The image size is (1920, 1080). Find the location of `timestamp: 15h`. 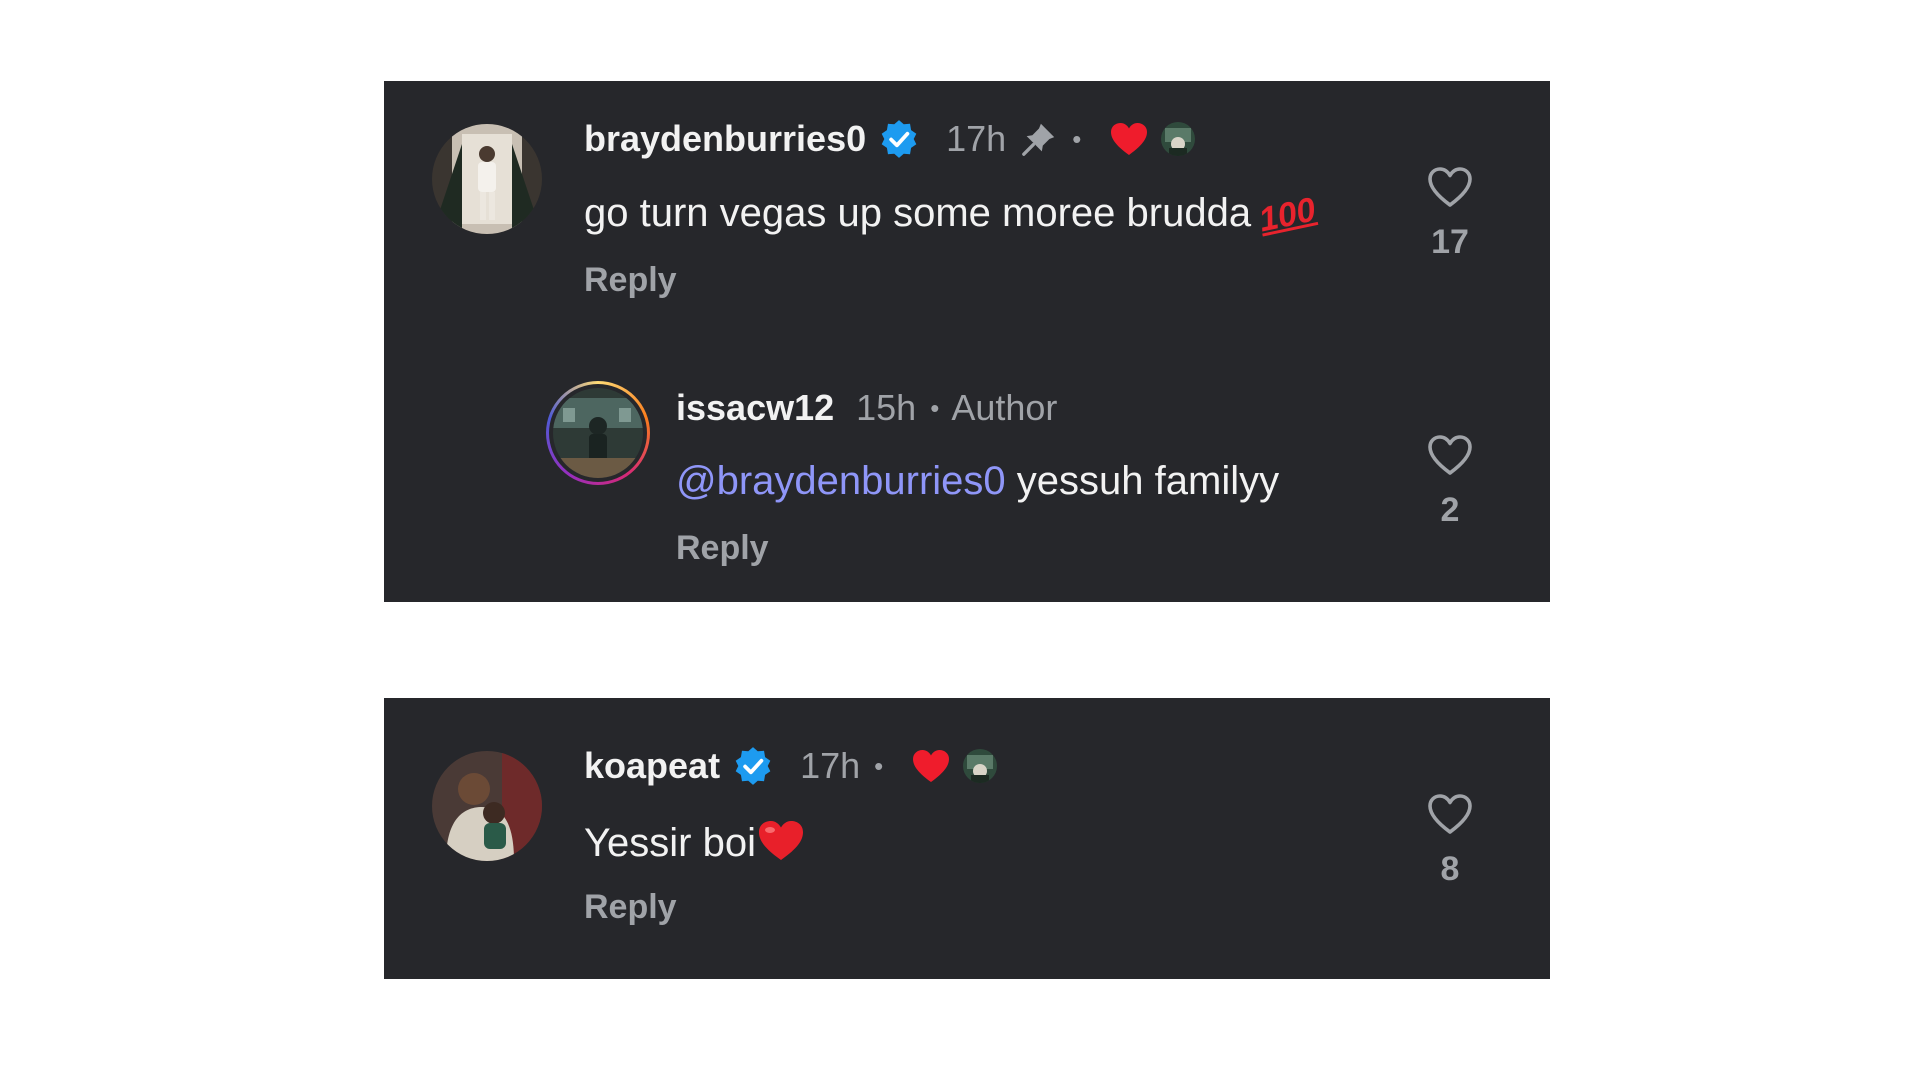

timestamp: 15h is located at coordinates (886, 407).